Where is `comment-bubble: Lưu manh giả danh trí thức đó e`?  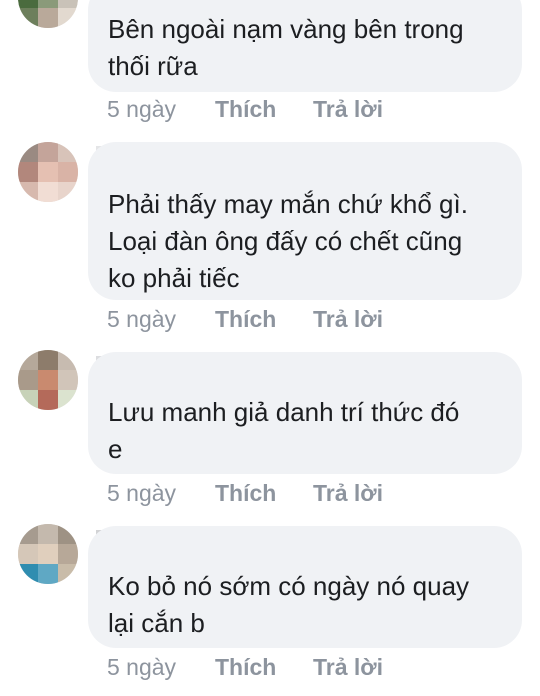 comment-bubble: Lưu manh giả danh trí thức đó e is located at coordinates (305, 413).